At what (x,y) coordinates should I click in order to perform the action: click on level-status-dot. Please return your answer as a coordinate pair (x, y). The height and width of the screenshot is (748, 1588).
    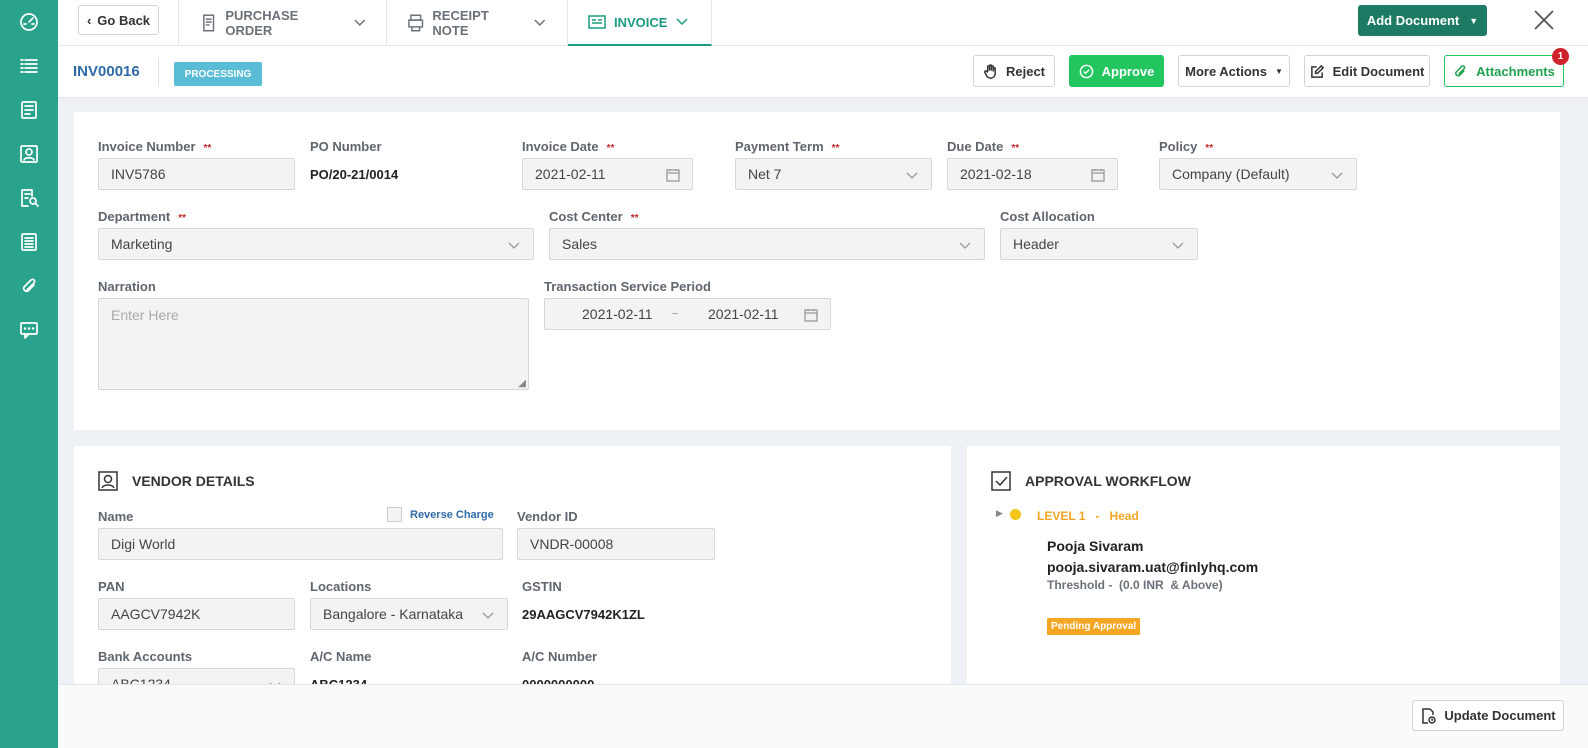
    Looking at the image, I should click on (1015, 514).